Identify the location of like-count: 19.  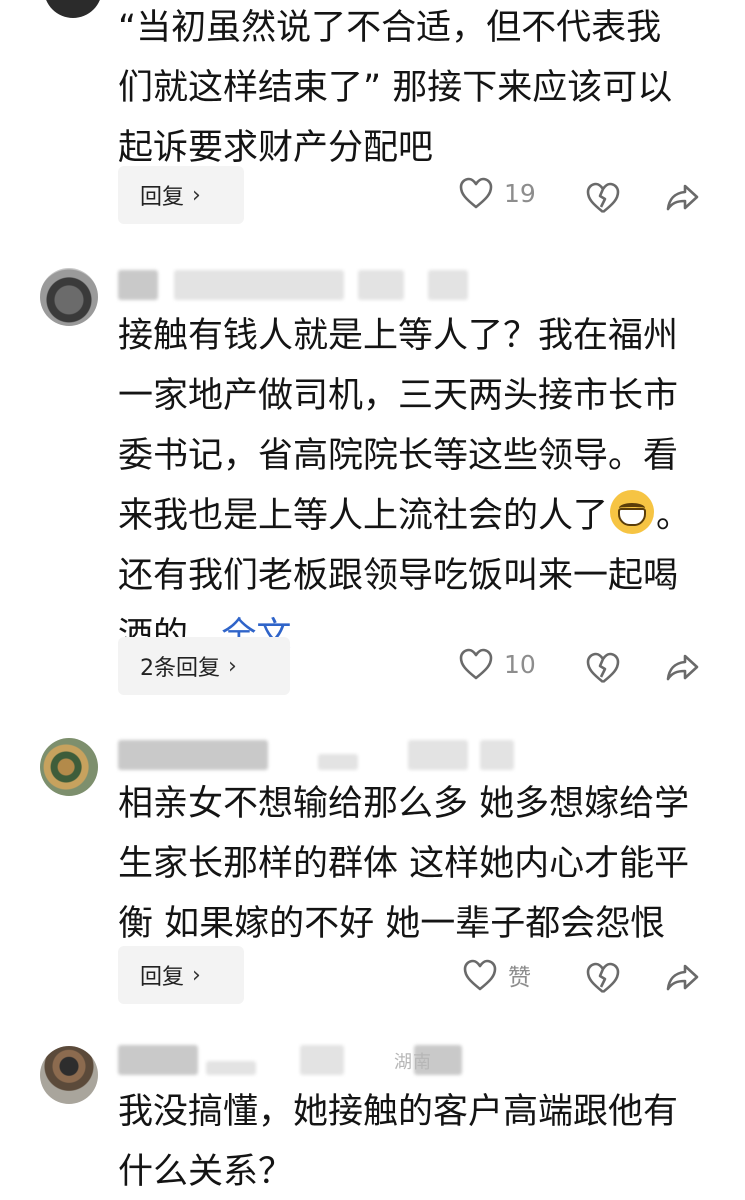
(520, 193).